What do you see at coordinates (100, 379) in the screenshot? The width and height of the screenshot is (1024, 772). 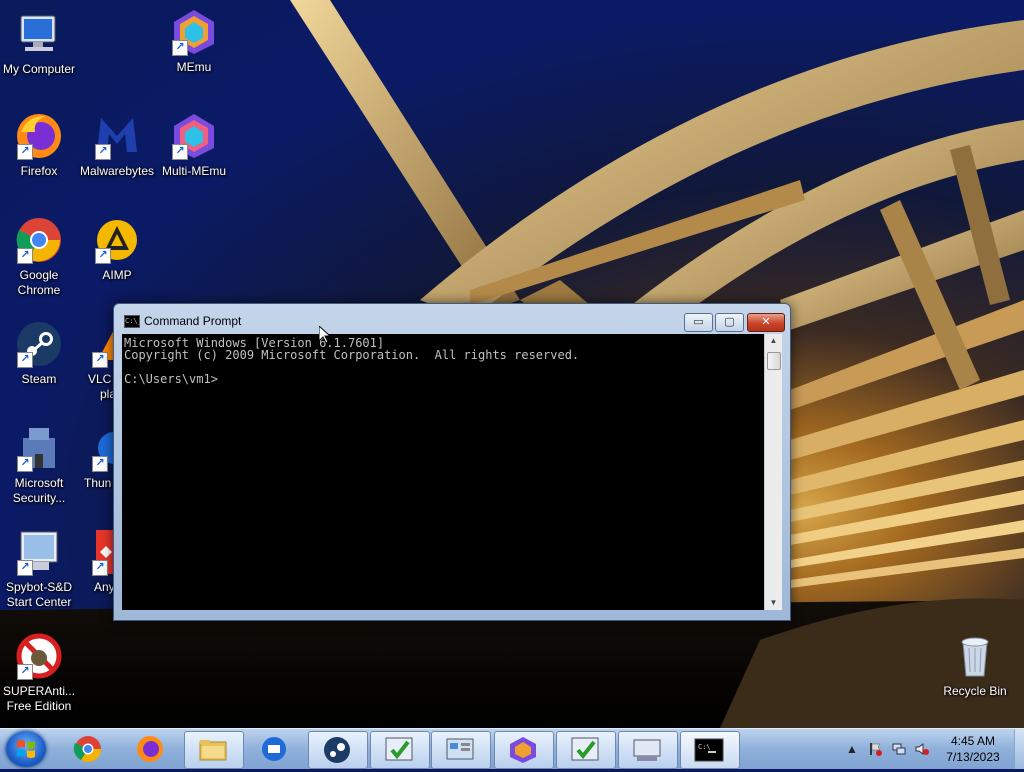 I see `desktop-icon-label: VLC` at bounding box center [100, 379].